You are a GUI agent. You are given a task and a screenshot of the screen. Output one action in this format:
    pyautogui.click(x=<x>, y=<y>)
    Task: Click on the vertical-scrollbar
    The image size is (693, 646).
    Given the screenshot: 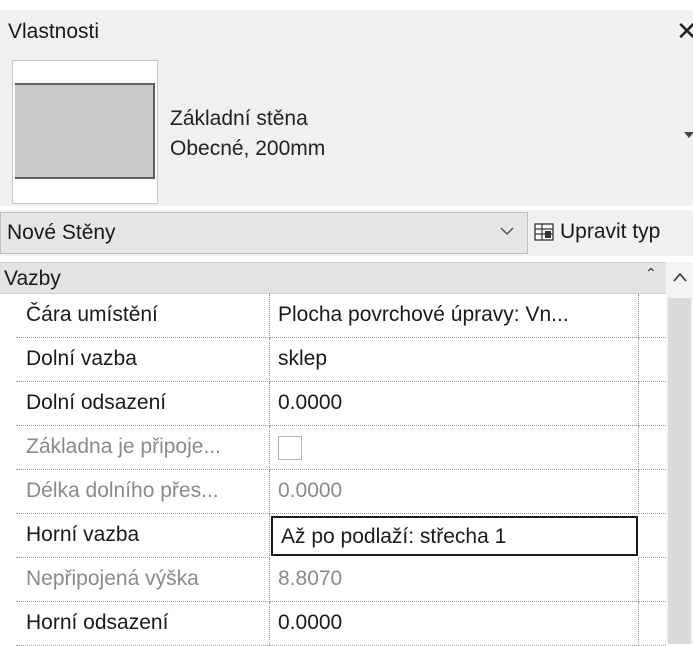 What is the action you would take?
    pyautogui.click(x=679, y=453)
    